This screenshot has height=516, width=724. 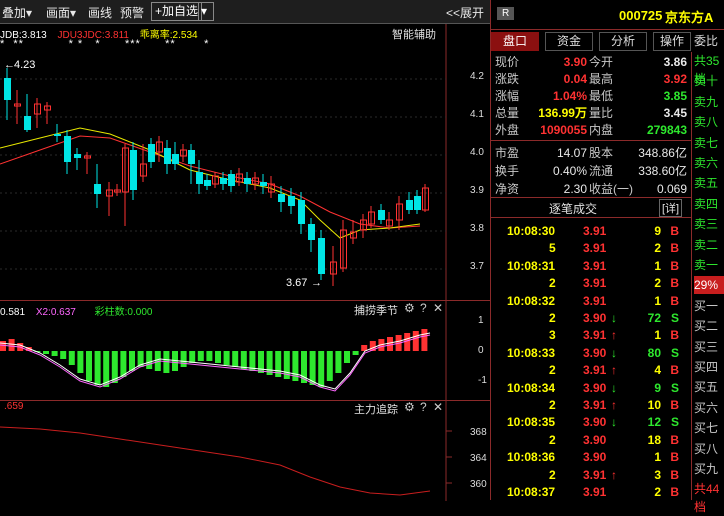 I want to click on tick-row: 10:08:36 3.90 1 B, so click(x=593, y=457).